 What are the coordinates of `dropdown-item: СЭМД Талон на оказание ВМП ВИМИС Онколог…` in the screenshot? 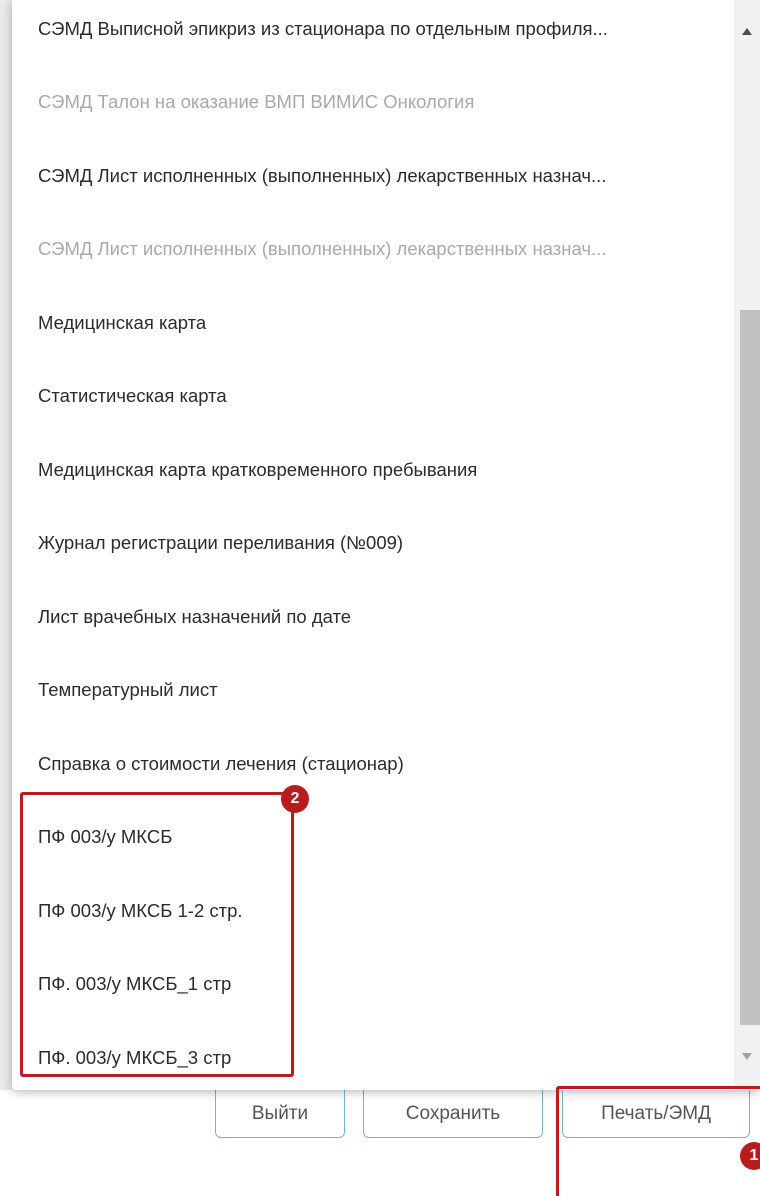 It's located at (256, 101).